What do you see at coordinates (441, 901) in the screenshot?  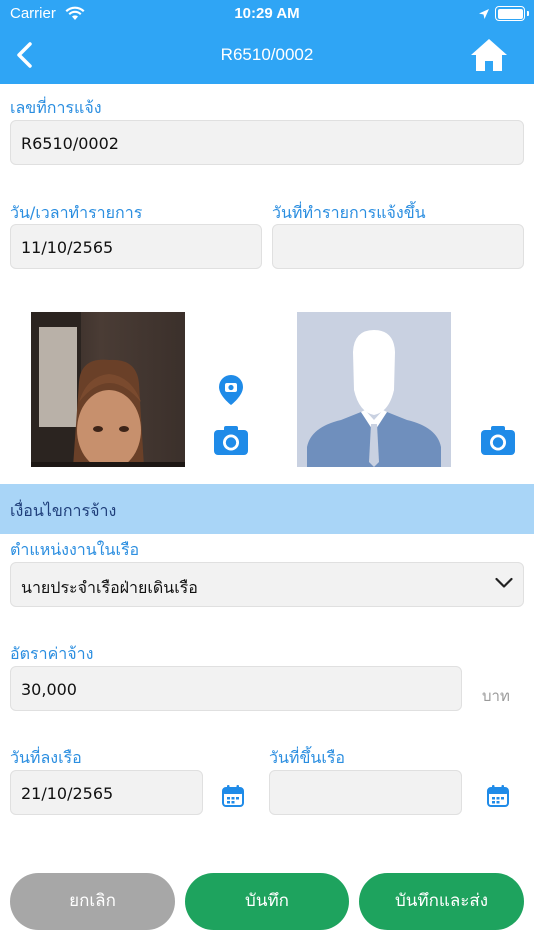 I see `save-and-send-button: บันทึกและส่ง` at bounding box center [441, 901].